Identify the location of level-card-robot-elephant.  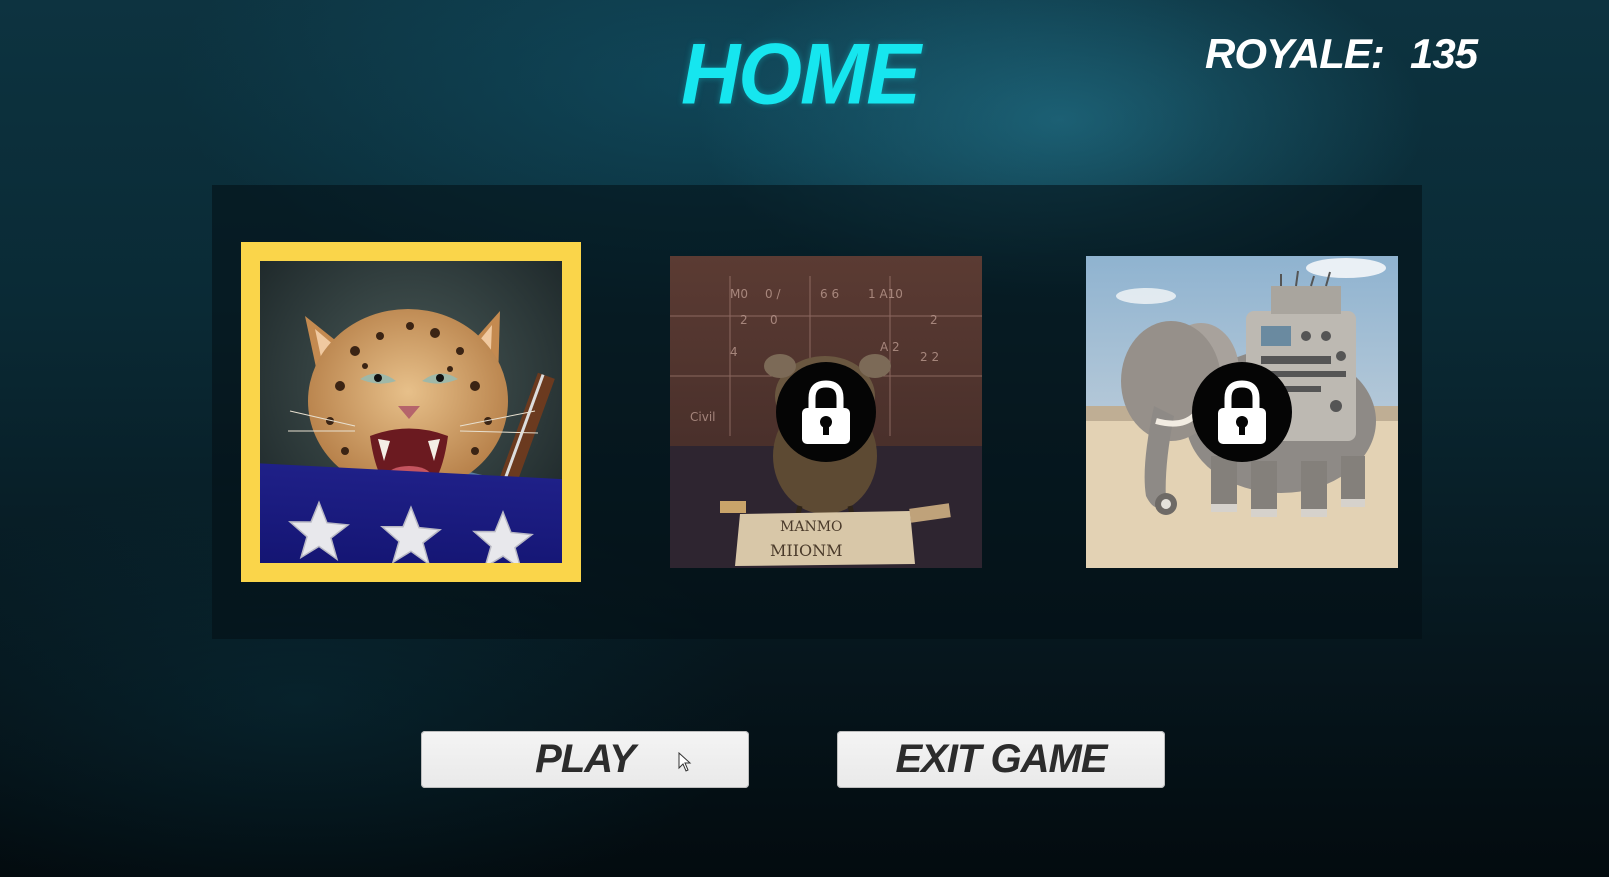
(1242, 412).